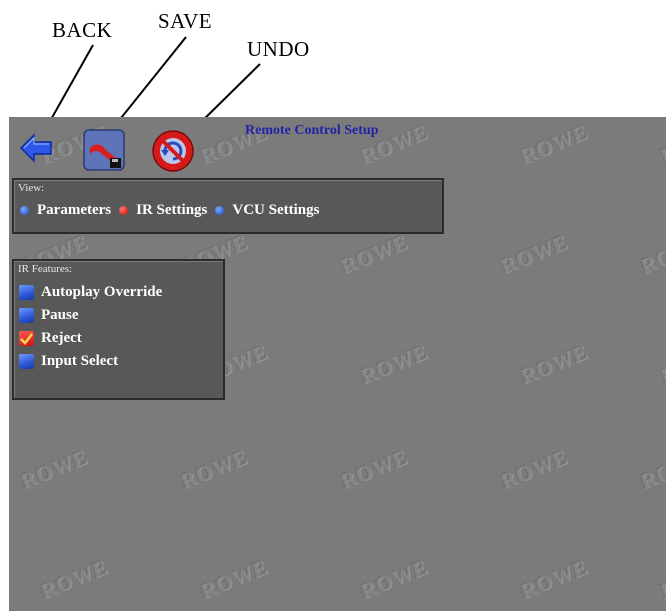  What do you see at coordinates (102, 292) in the screenshot?
I see `checkbox-label: Autoplay Override` at bounding box center [102, 292].